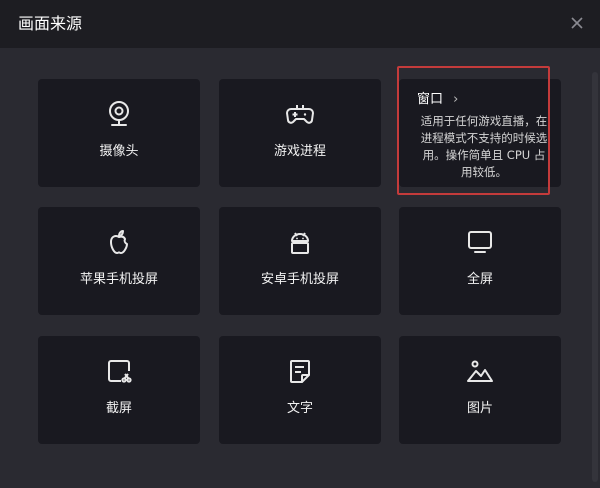 This screenshot has height=488, width=600. Describe the element at coordinates (479, 279) in the screenshot. I see `source-card-label: 全屏` at that location.